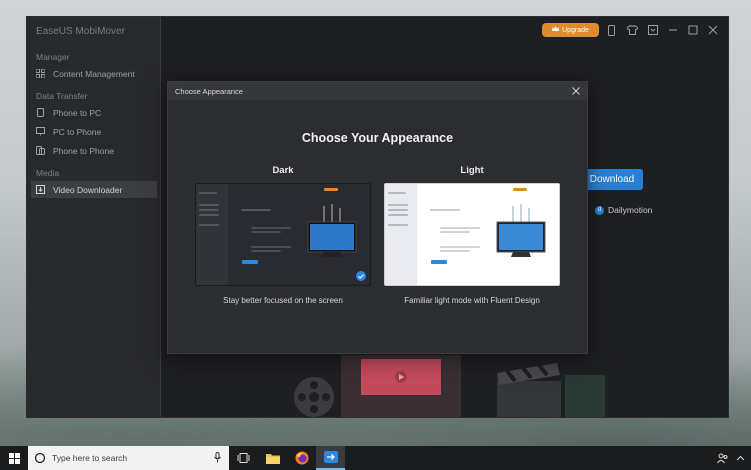 The height and width of the screenshot is (470, 751). I want to click on chevron-up-icon, so click(740, 458).